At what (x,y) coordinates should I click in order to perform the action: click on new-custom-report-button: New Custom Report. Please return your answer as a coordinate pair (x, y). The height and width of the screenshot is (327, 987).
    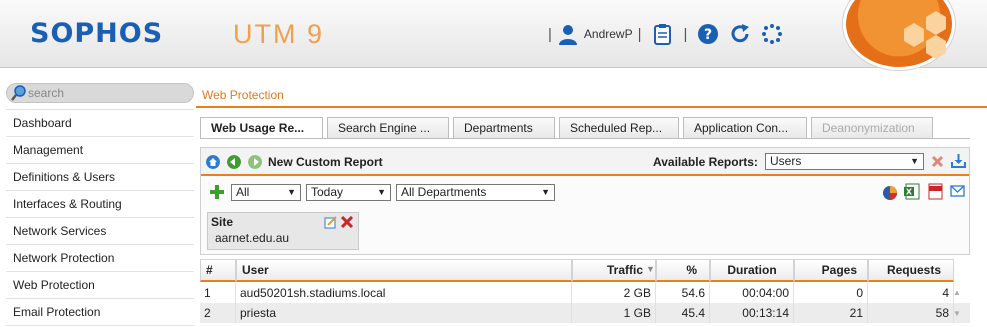
    Looking at the image, I should click on (325, 162).